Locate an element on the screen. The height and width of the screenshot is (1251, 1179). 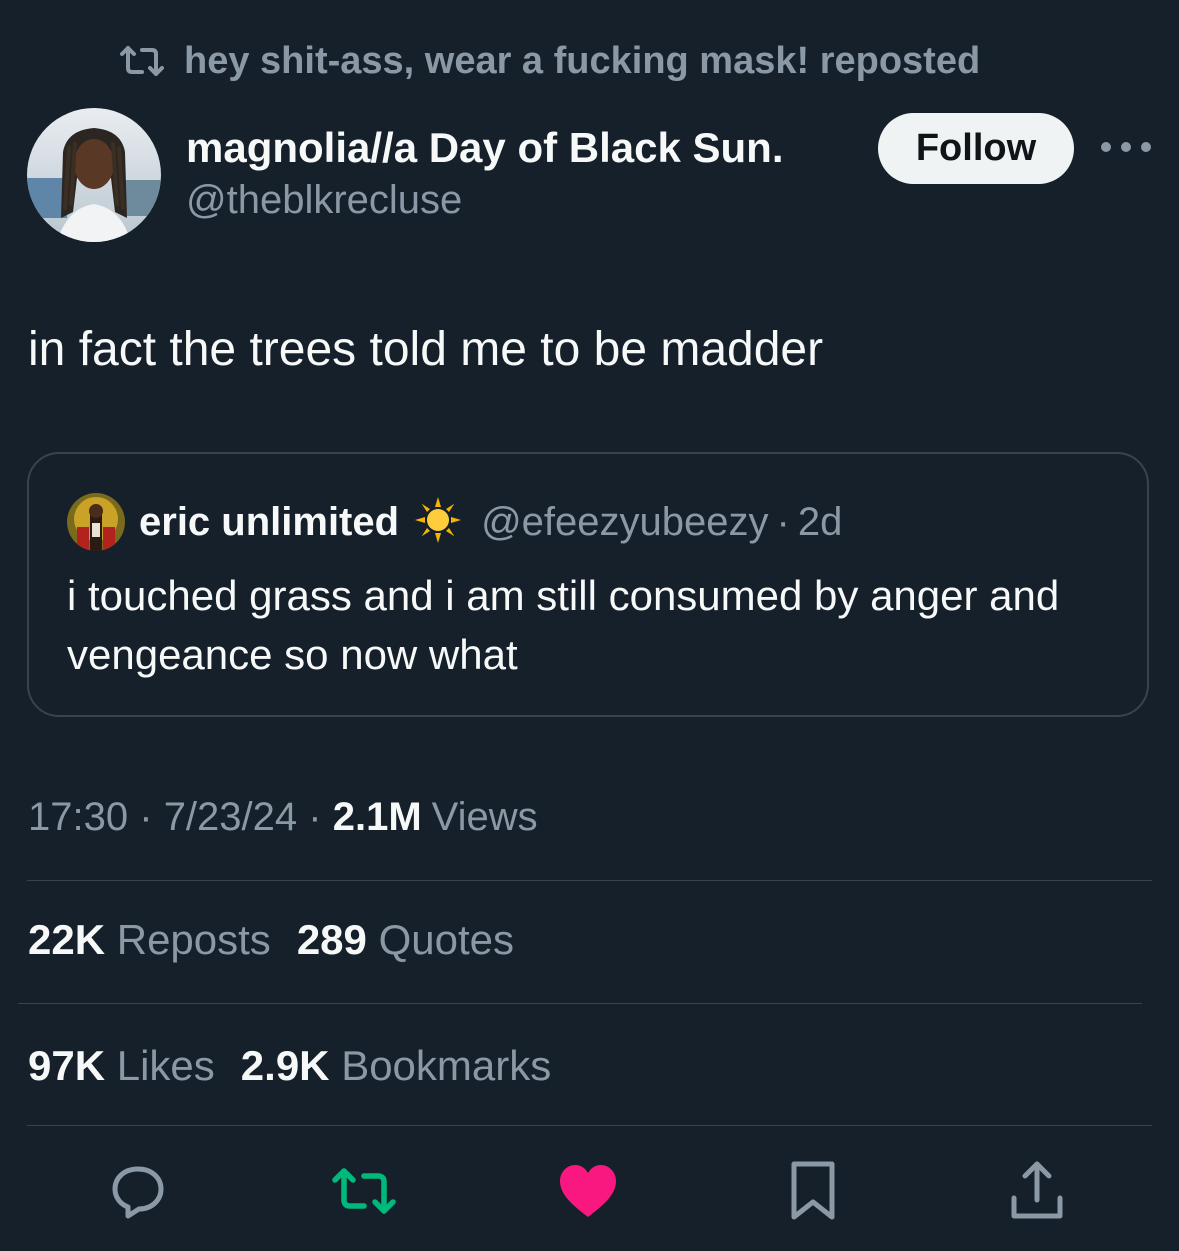
quoted-timestamp: 2d is located at coordinates (820, 522).